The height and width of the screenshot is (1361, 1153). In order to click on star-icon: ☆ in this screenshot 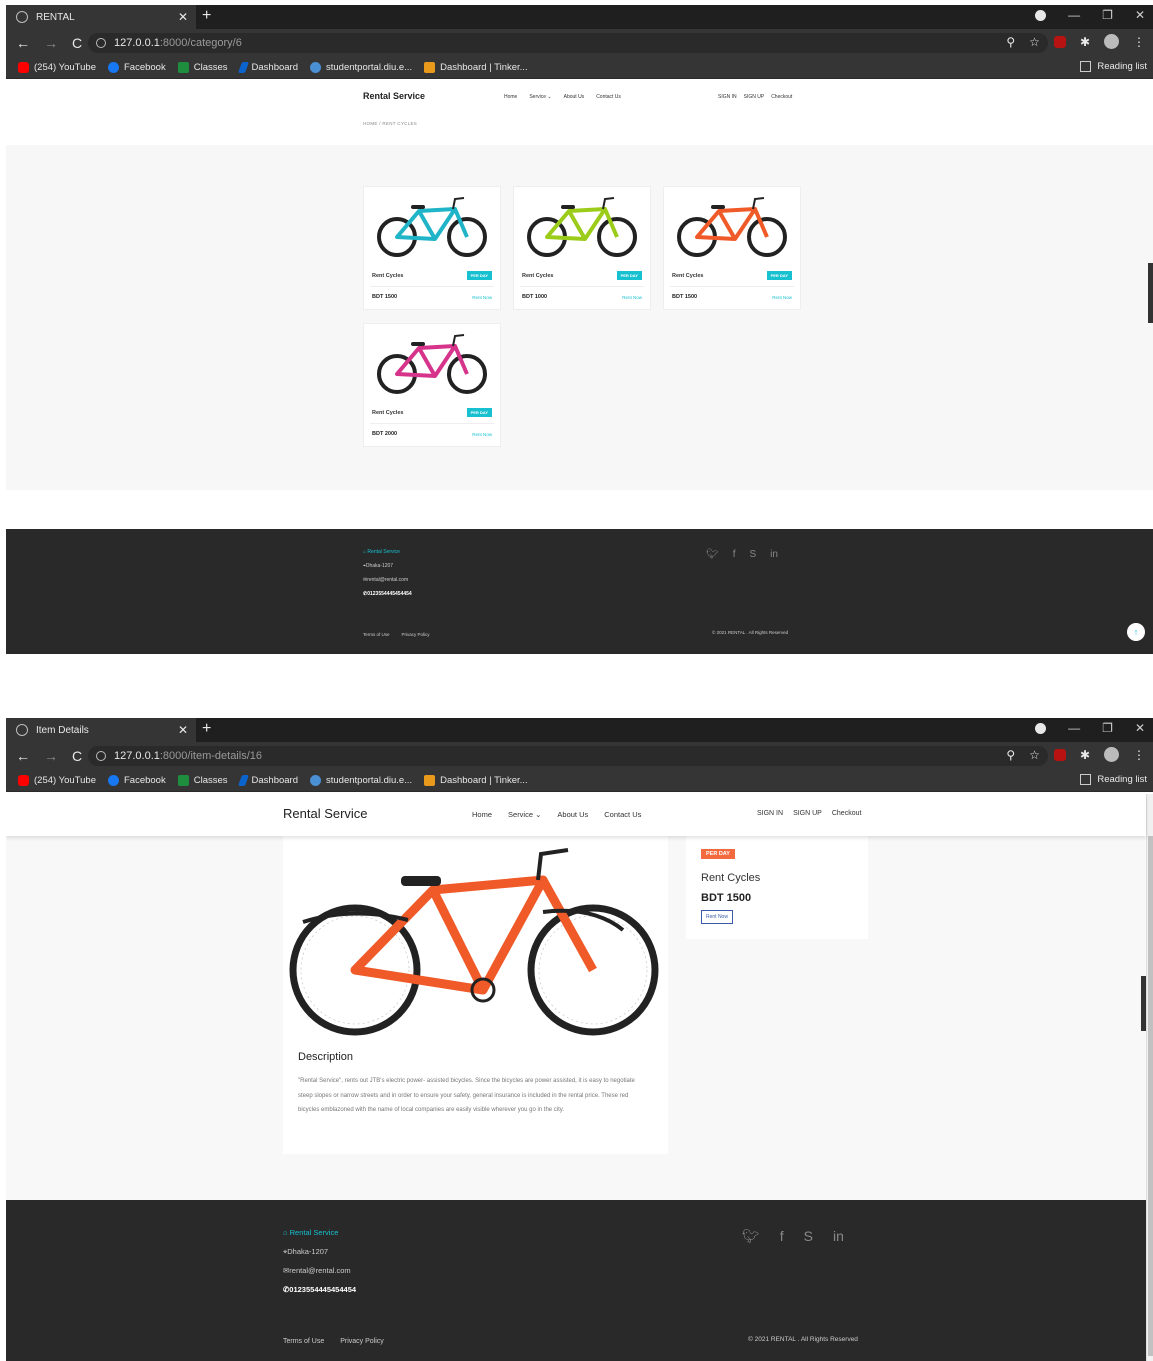, I will do `click(1034, 42)`.